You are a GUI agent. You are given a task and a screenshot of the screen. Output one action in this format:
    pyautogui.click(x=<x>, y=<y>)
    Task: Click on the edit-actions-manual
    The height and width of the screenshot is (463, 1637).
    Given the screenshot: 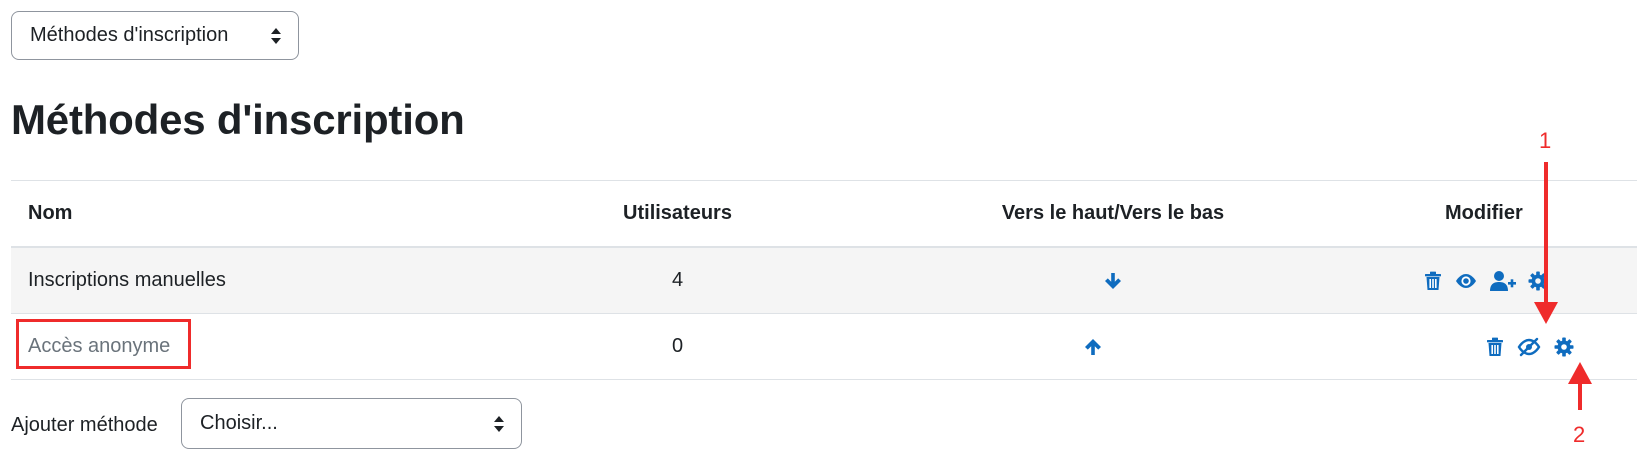 What is the action you would take?
    pyautogui.click(x=1486, y=280)
    